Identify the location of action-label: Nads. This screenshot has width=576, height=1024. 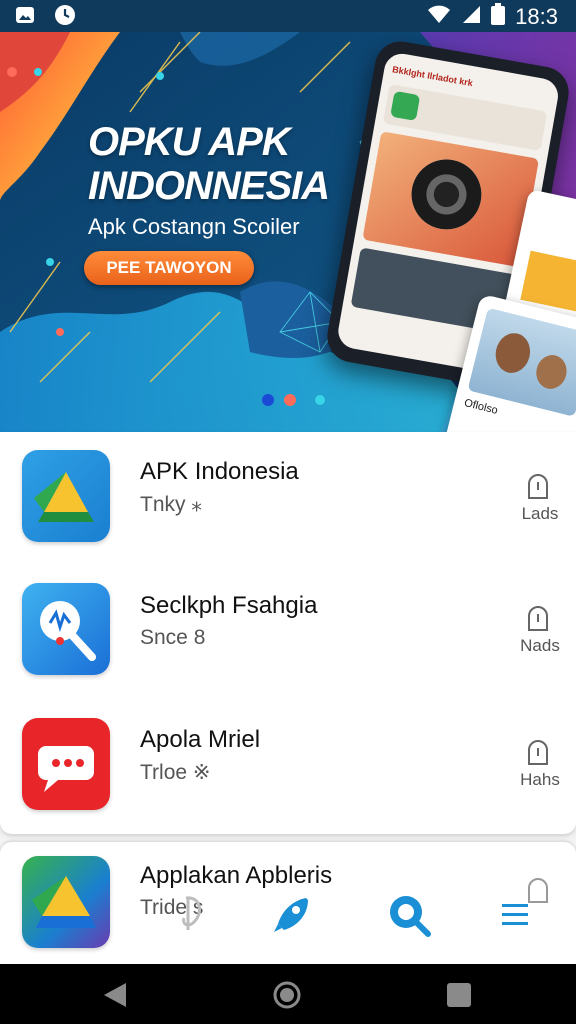
(540, 646).